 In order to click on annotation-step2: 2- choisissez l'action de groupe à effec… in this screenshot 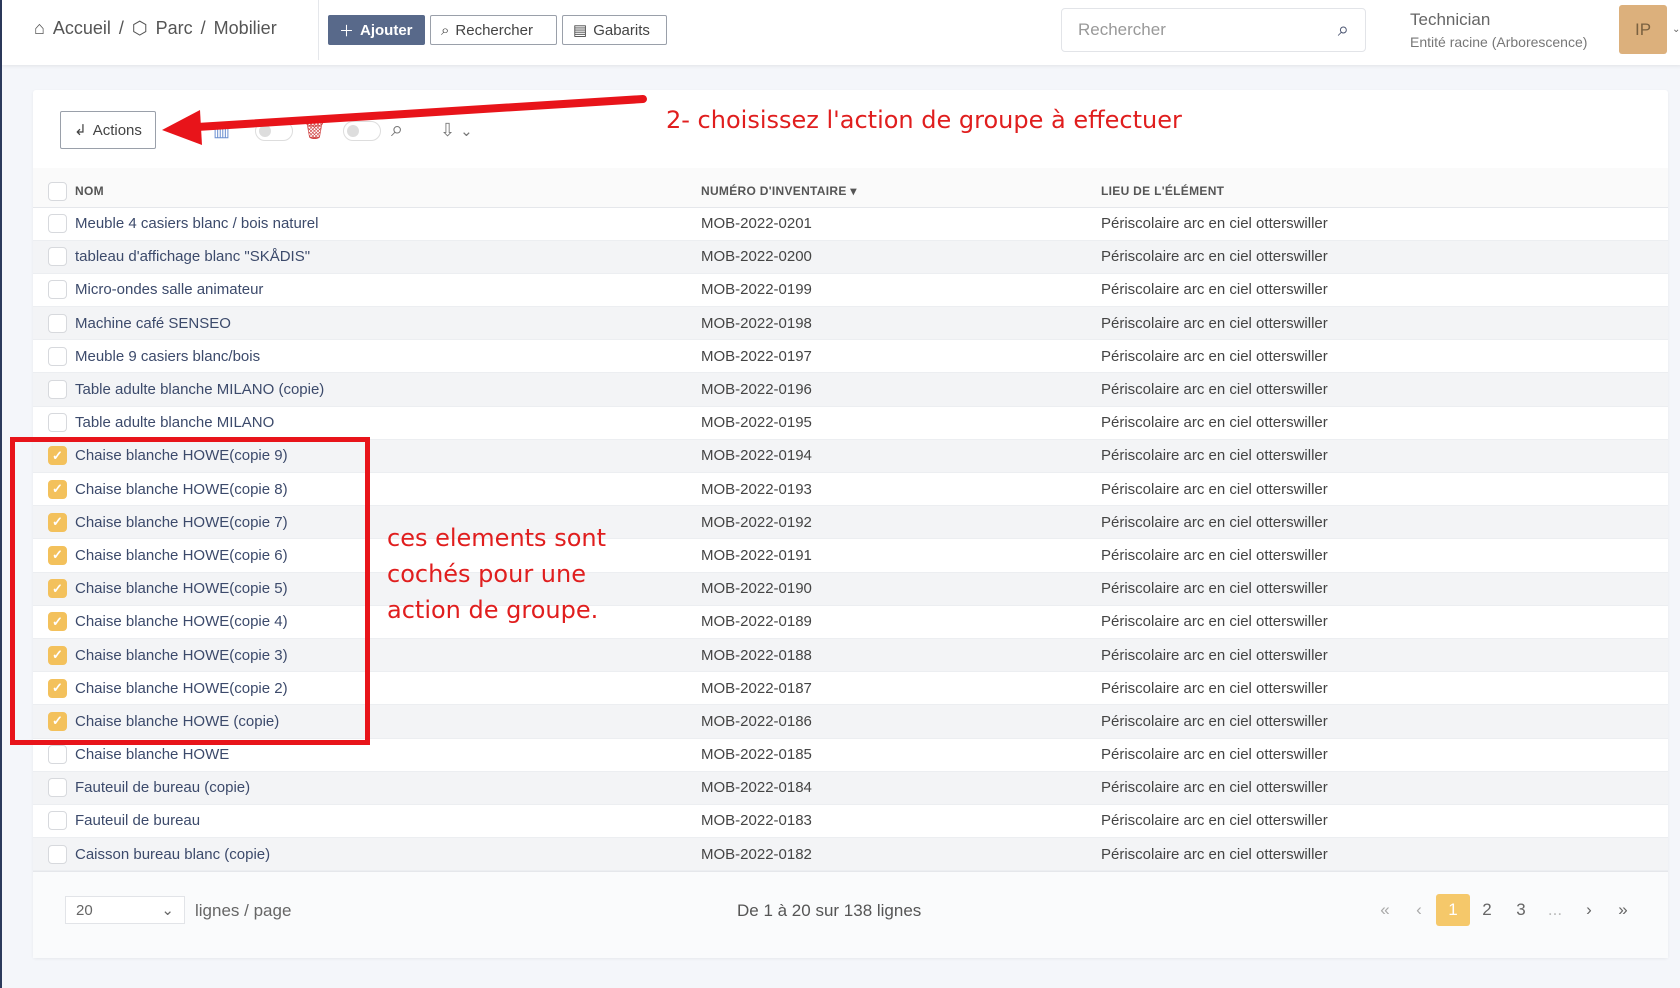, I will do `click(924, 120)`.